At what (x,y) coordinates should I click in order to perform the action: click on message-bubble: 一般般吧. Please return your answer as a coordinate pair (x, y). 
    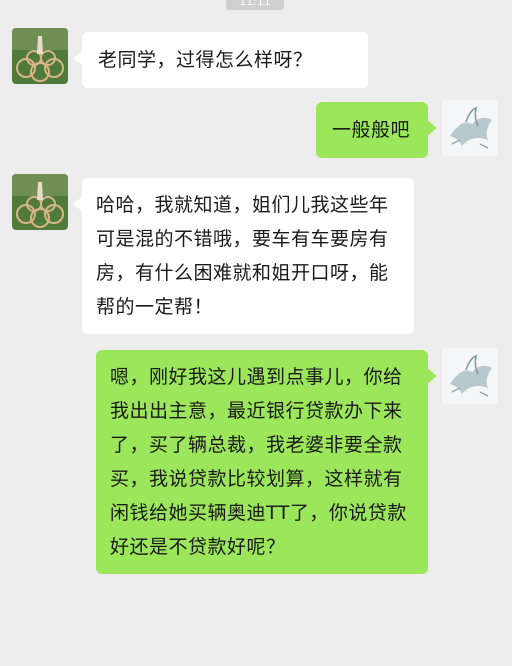
    Looking at the image, I should click on (376, 130).